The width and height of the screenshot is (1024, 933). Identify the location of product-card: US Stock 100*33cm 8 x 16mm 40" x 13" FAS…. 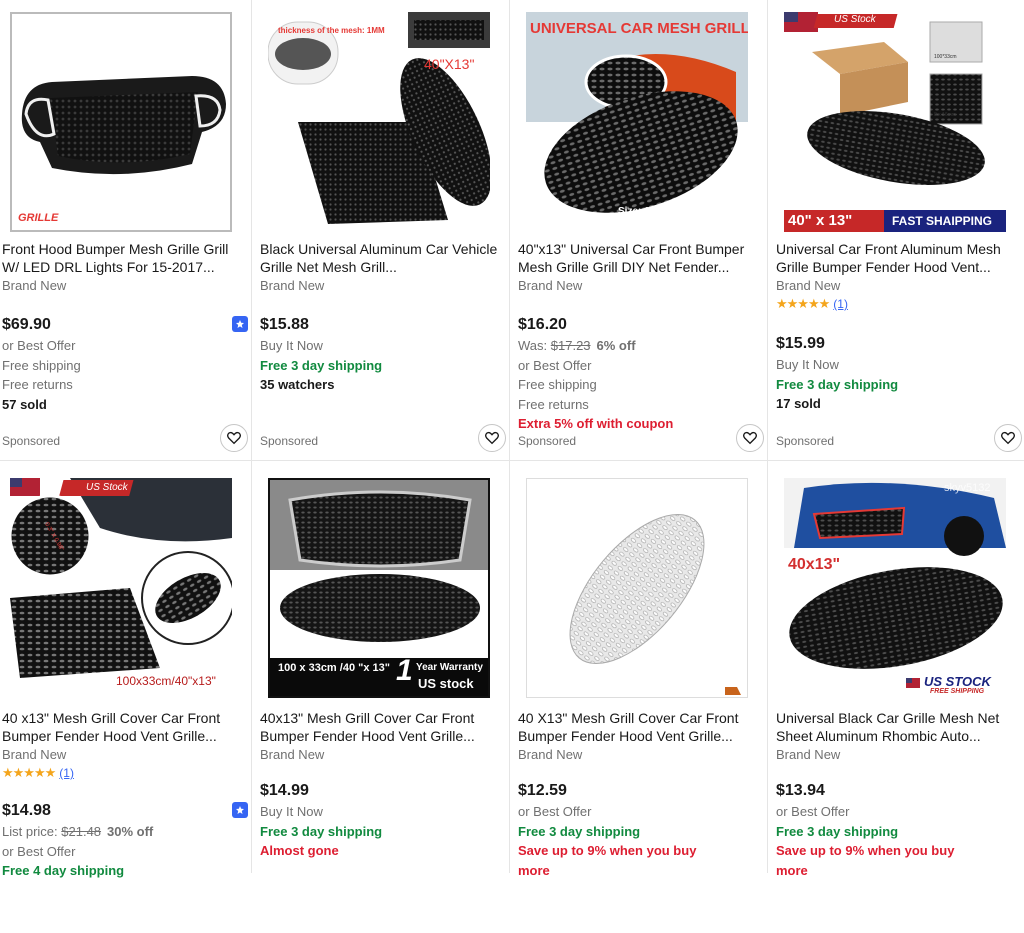
(899, 233).